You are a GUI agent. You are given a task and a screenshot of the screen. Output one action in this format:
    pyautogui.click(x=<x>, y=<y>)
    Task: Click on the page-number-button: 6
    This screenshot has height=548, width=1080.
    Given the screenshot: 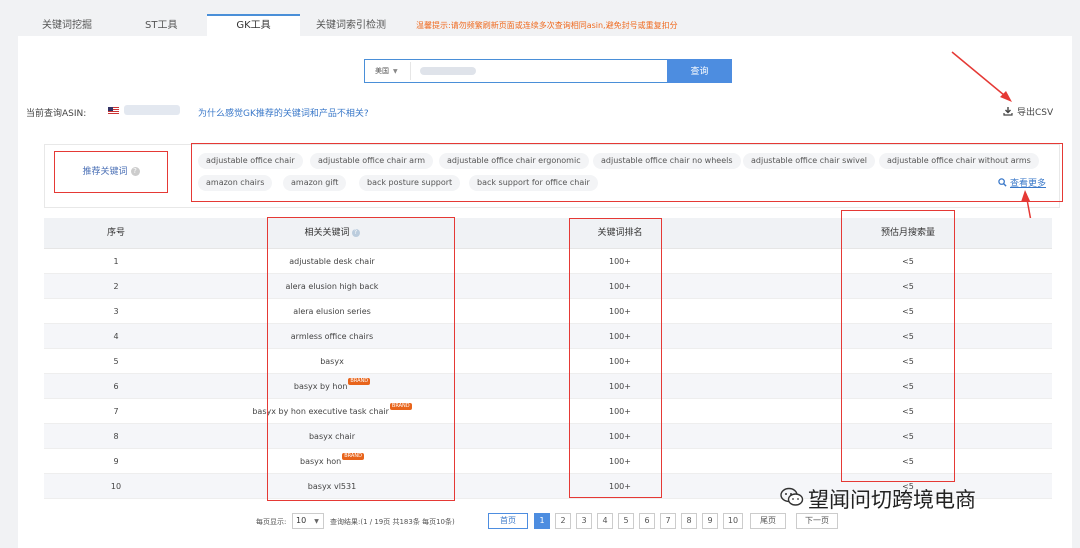 What is the action you would take?
    pyautogui.click(x=647, y=521)
    